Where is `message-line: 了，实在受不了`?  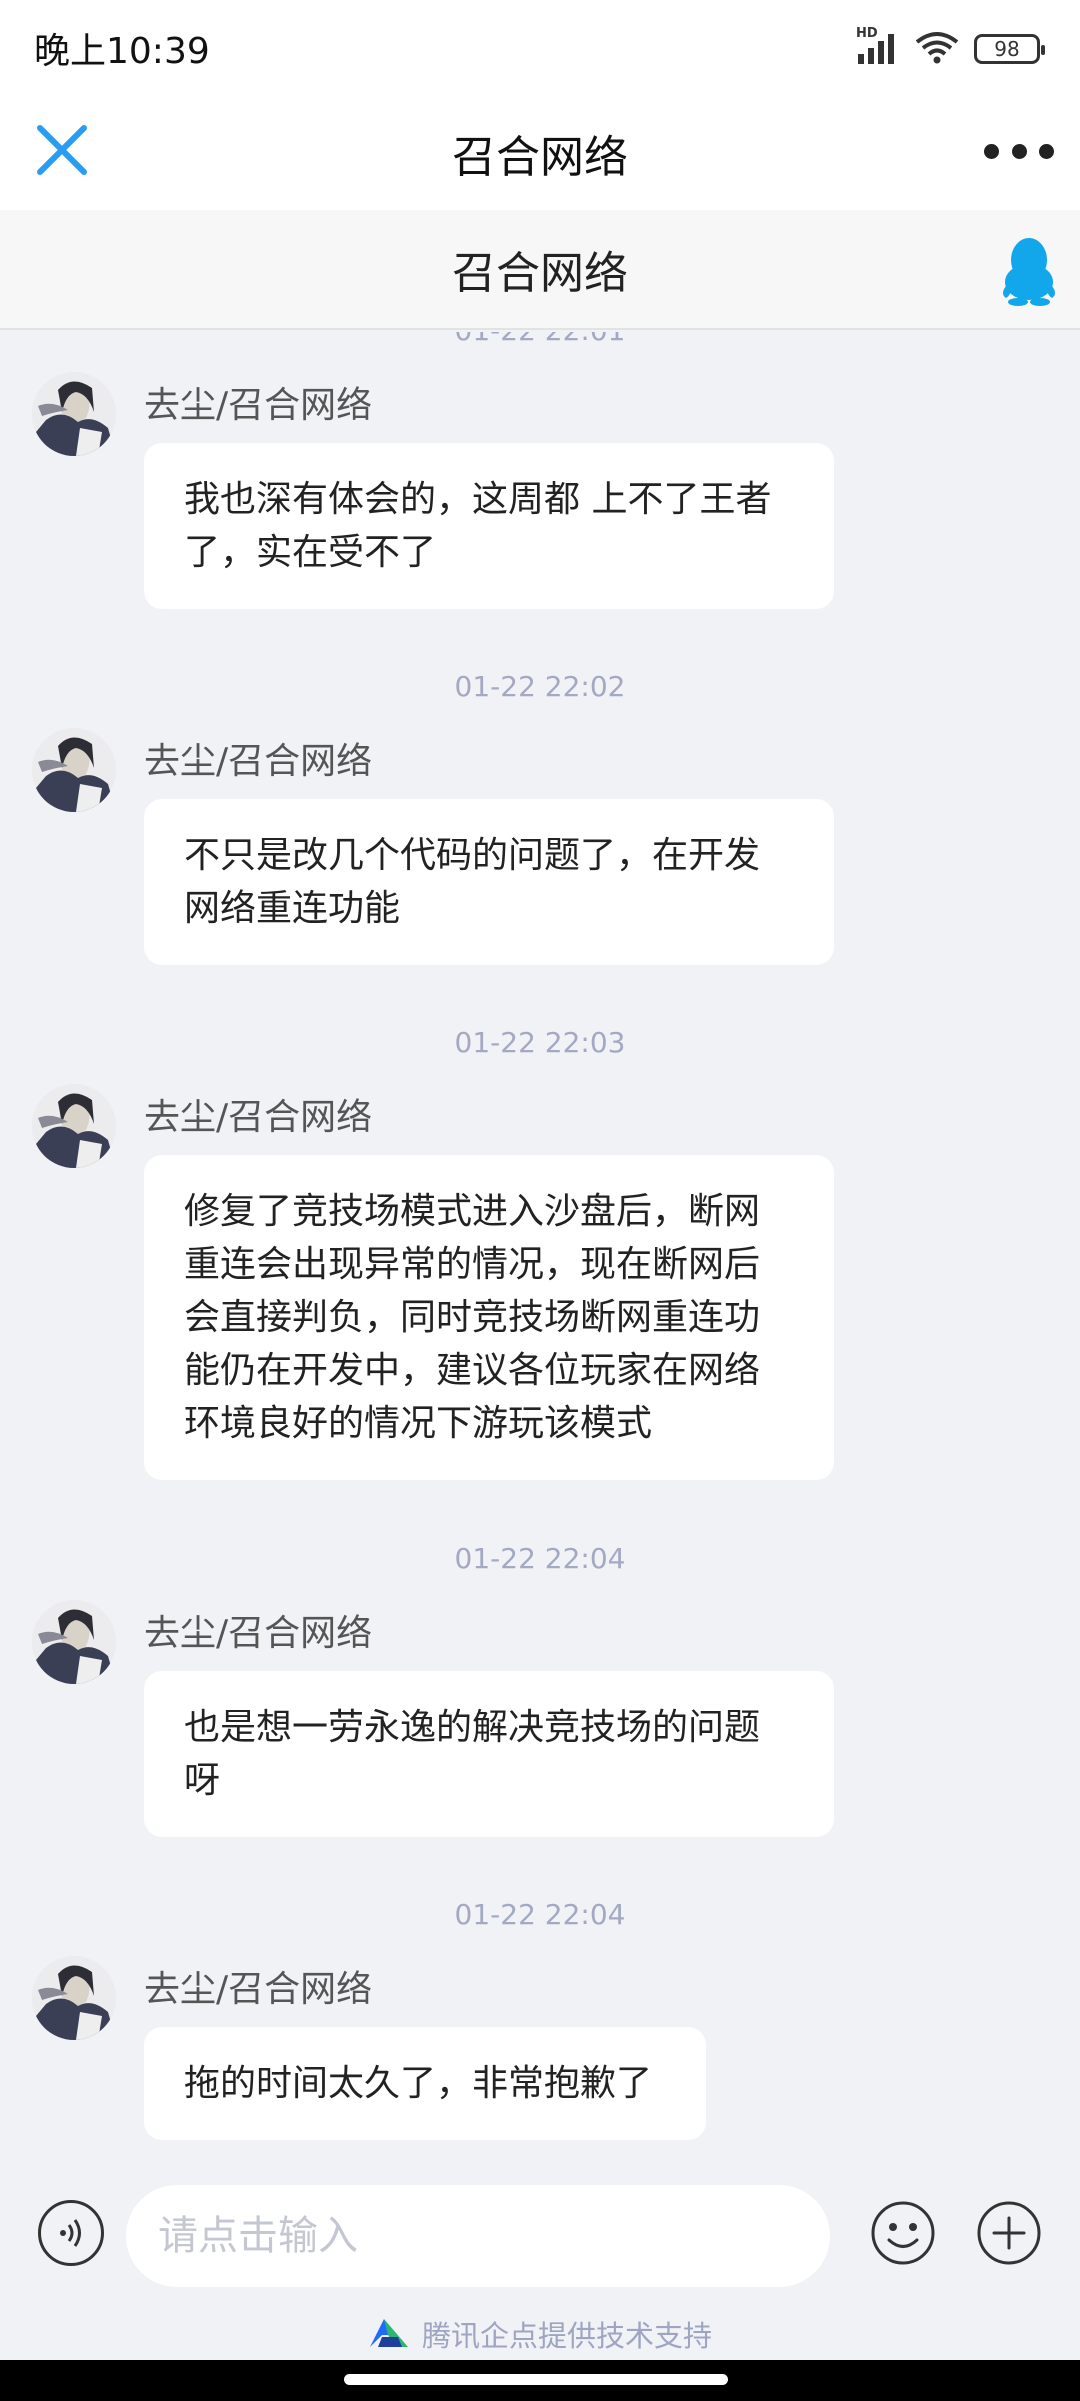 message-line: 了，实在受不了 is located at coordinates (310, 552).